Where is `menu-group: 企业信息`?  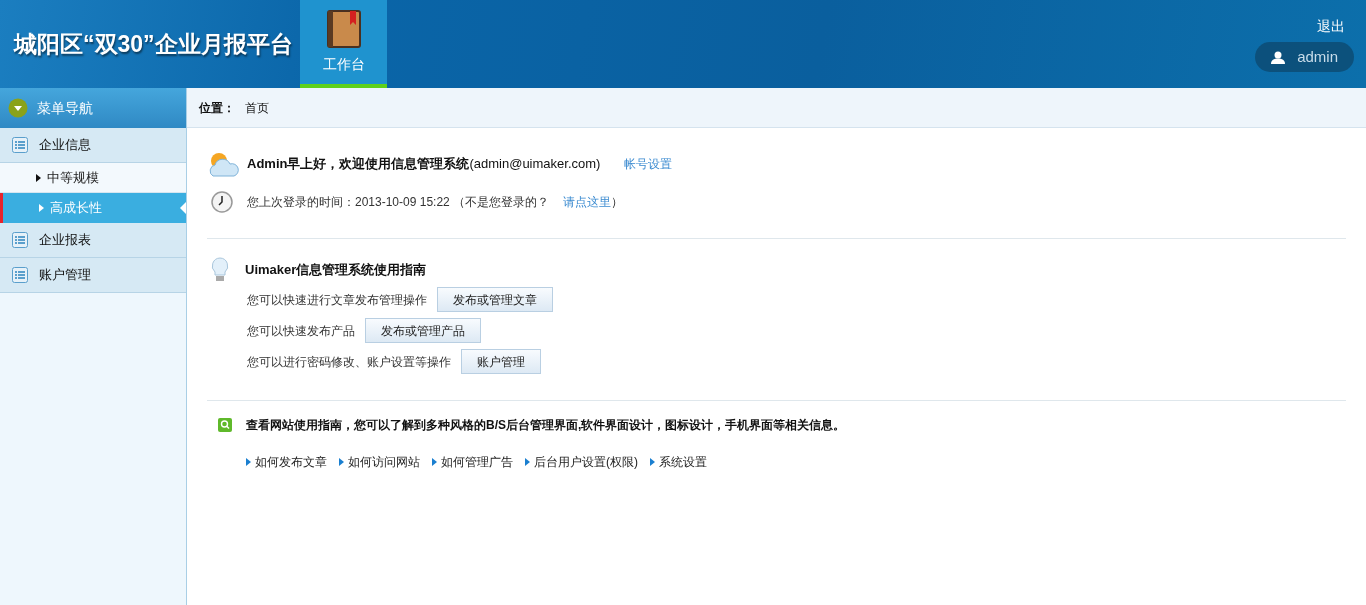
menu-group: 企业信息 is located at coordinates (93, 145).